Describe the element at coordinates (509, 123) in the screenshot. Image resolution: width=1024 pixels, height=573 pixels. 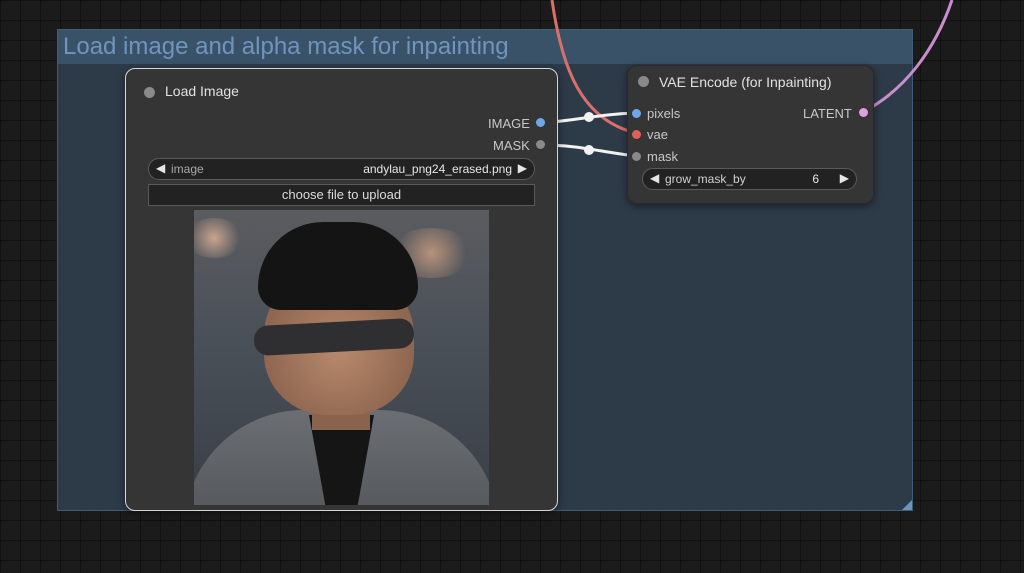
I see `image-output-label: IMAGE` at that location.